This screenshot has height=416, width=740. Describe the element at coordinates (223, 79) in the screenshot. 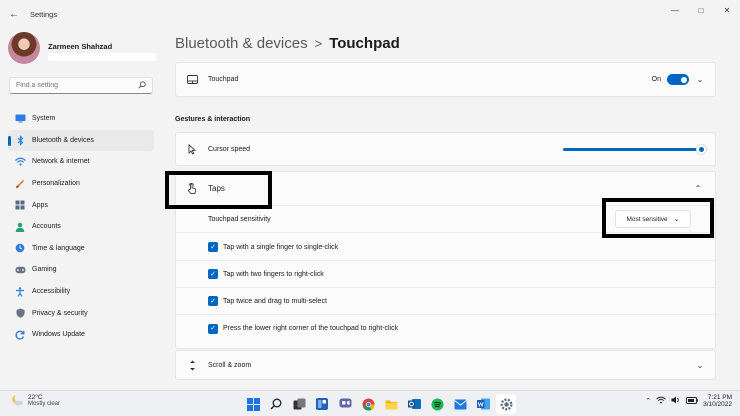

I see `touchpad-label: Touchpad` at that location.